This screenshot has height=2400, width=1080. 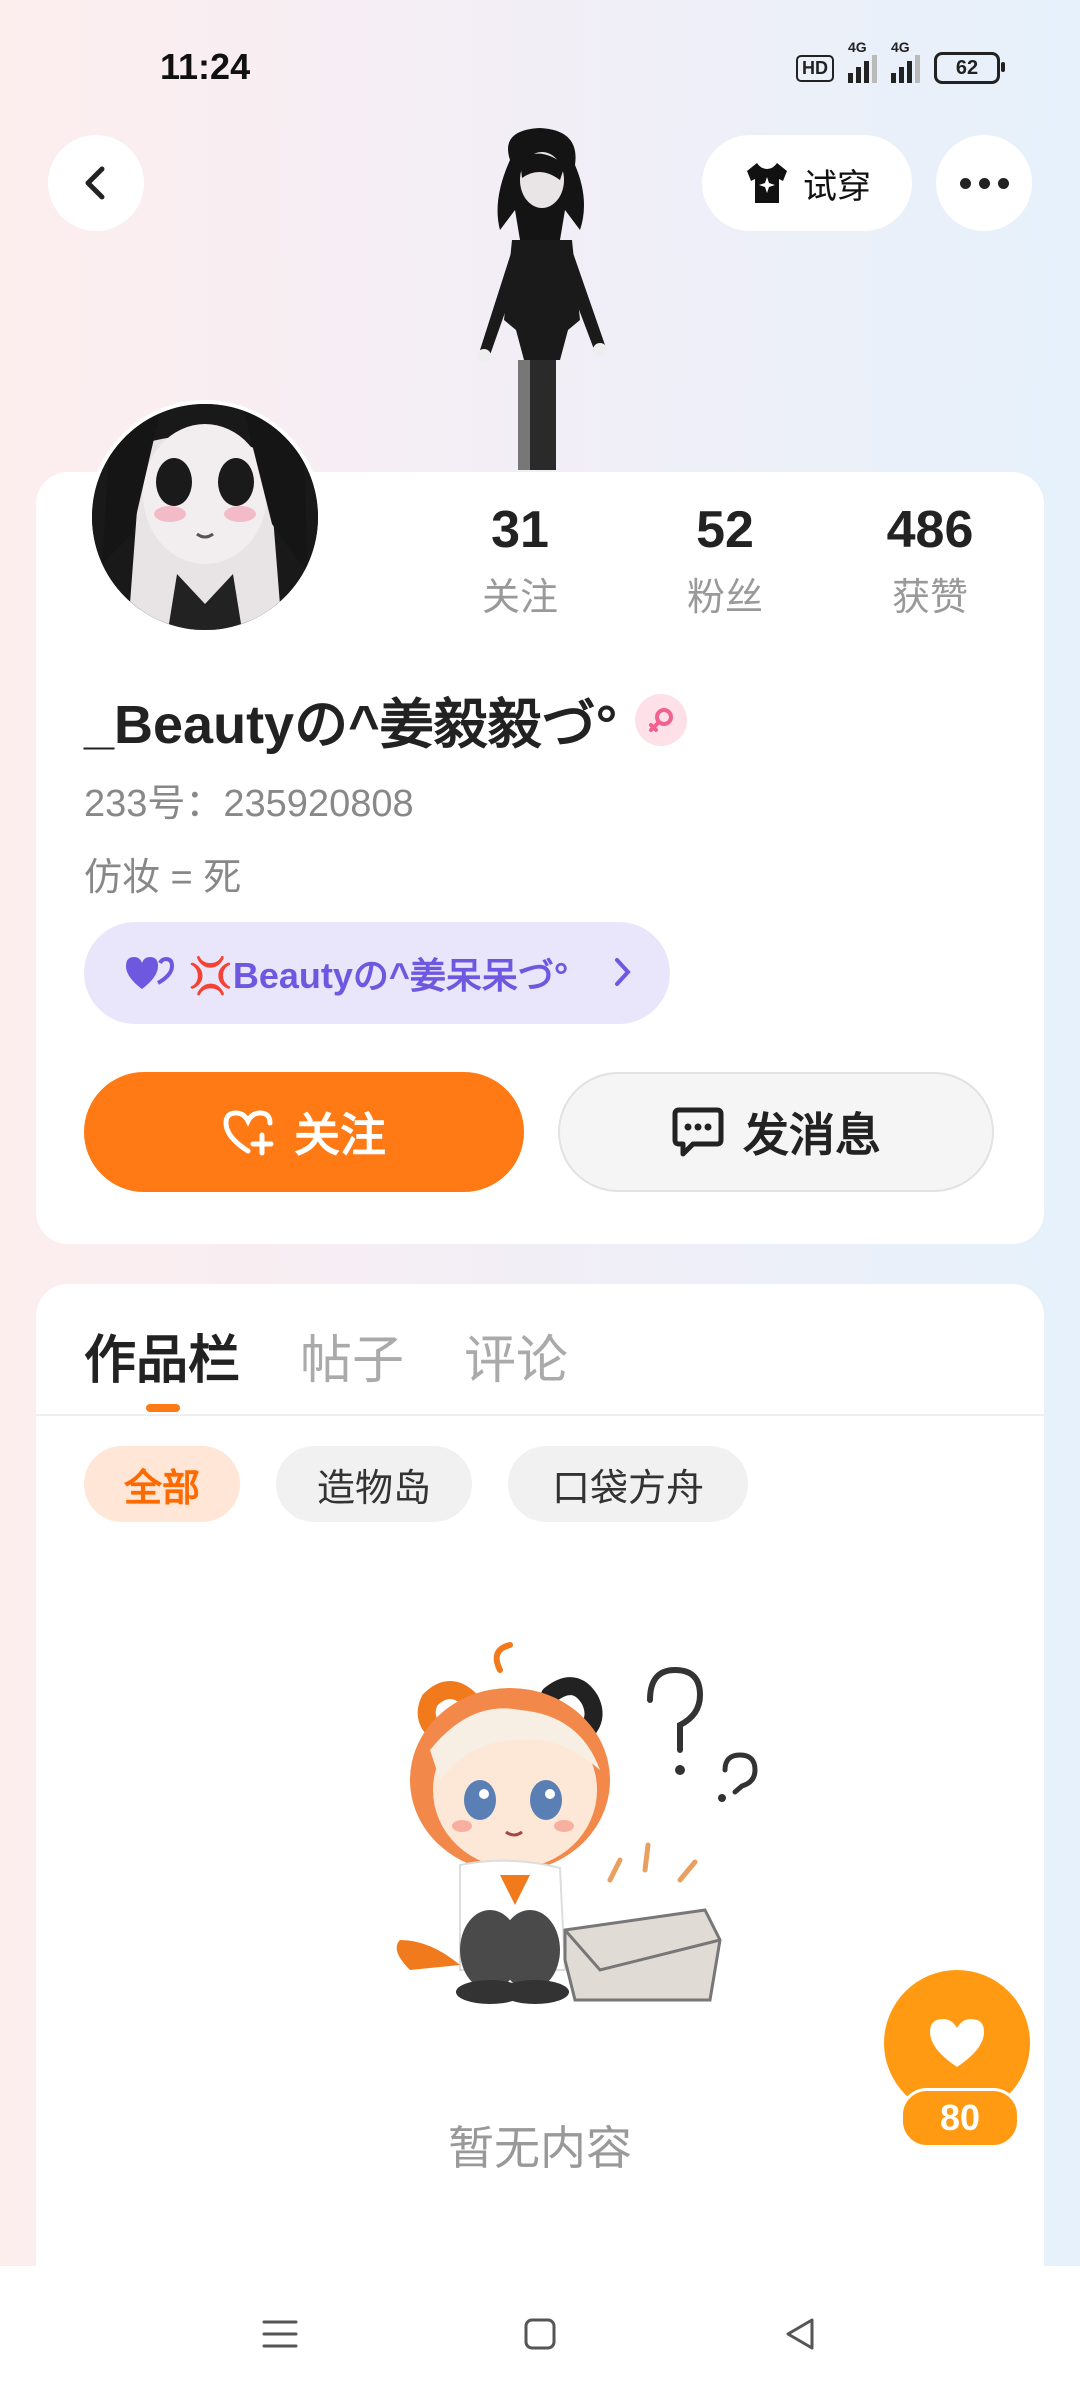 I want to click on filter-all: 全部, so click(x=162, y=1484).